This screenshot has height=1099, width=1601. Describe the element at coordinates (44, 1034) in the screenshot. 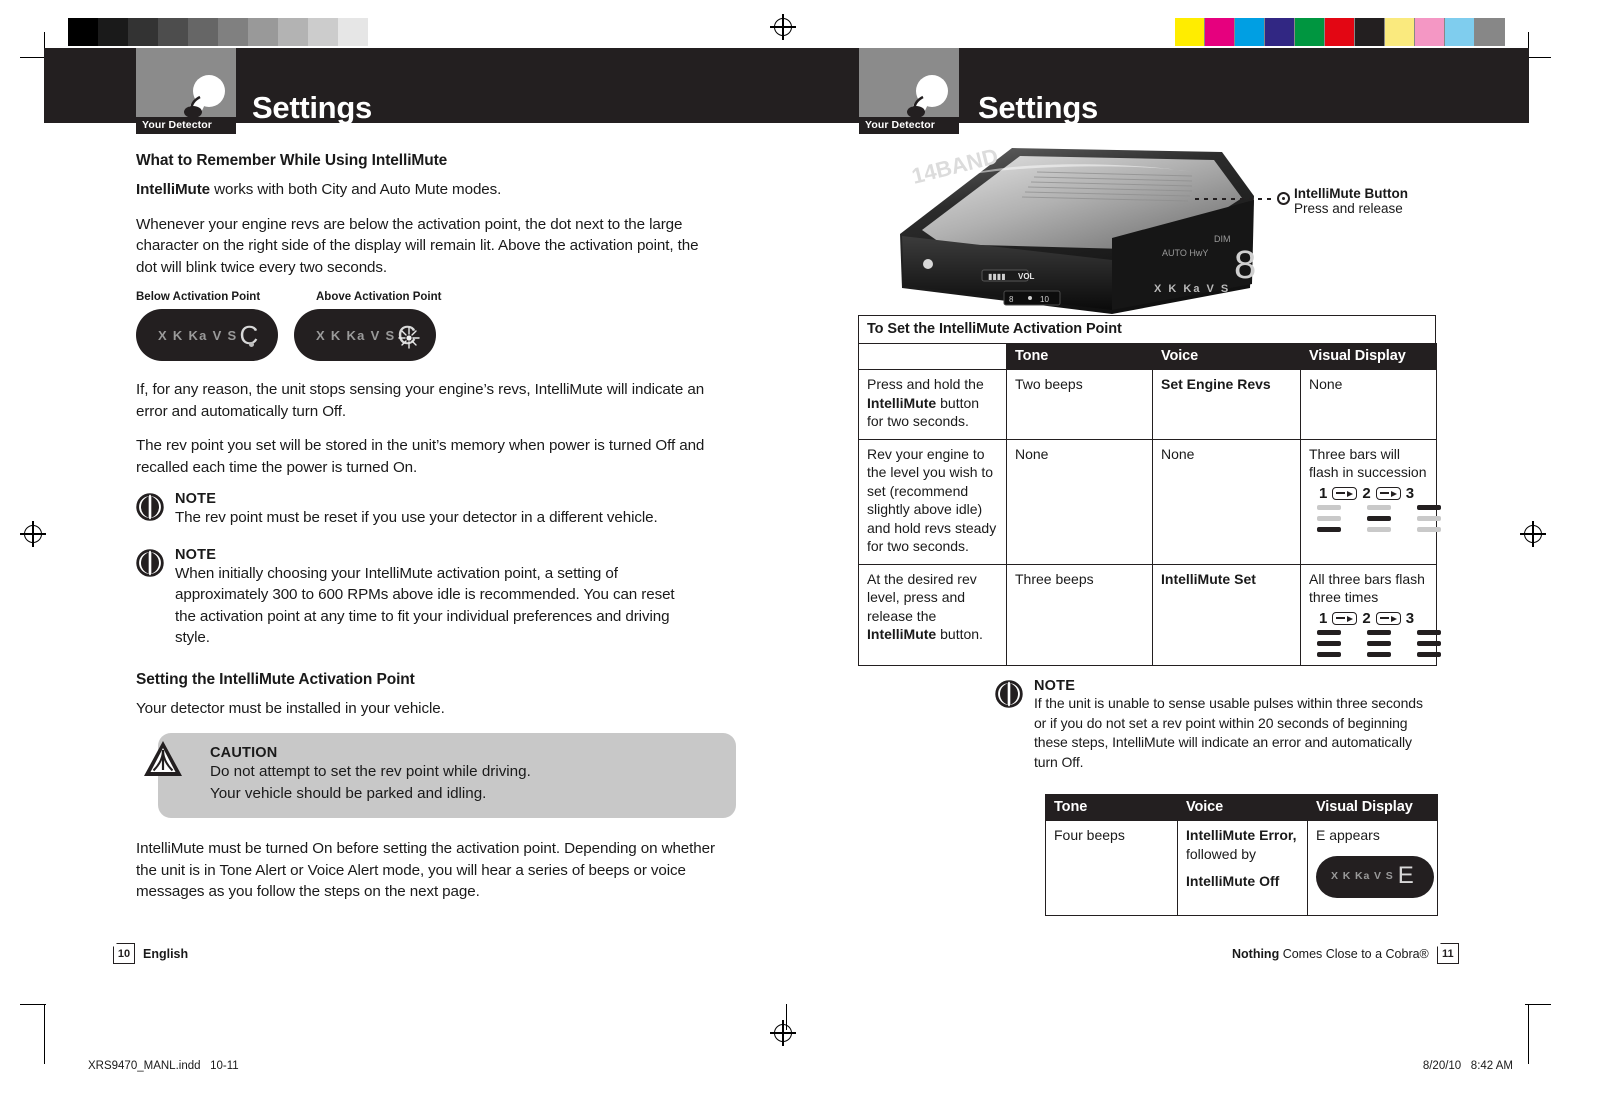

I see `crop-mark` at that location.